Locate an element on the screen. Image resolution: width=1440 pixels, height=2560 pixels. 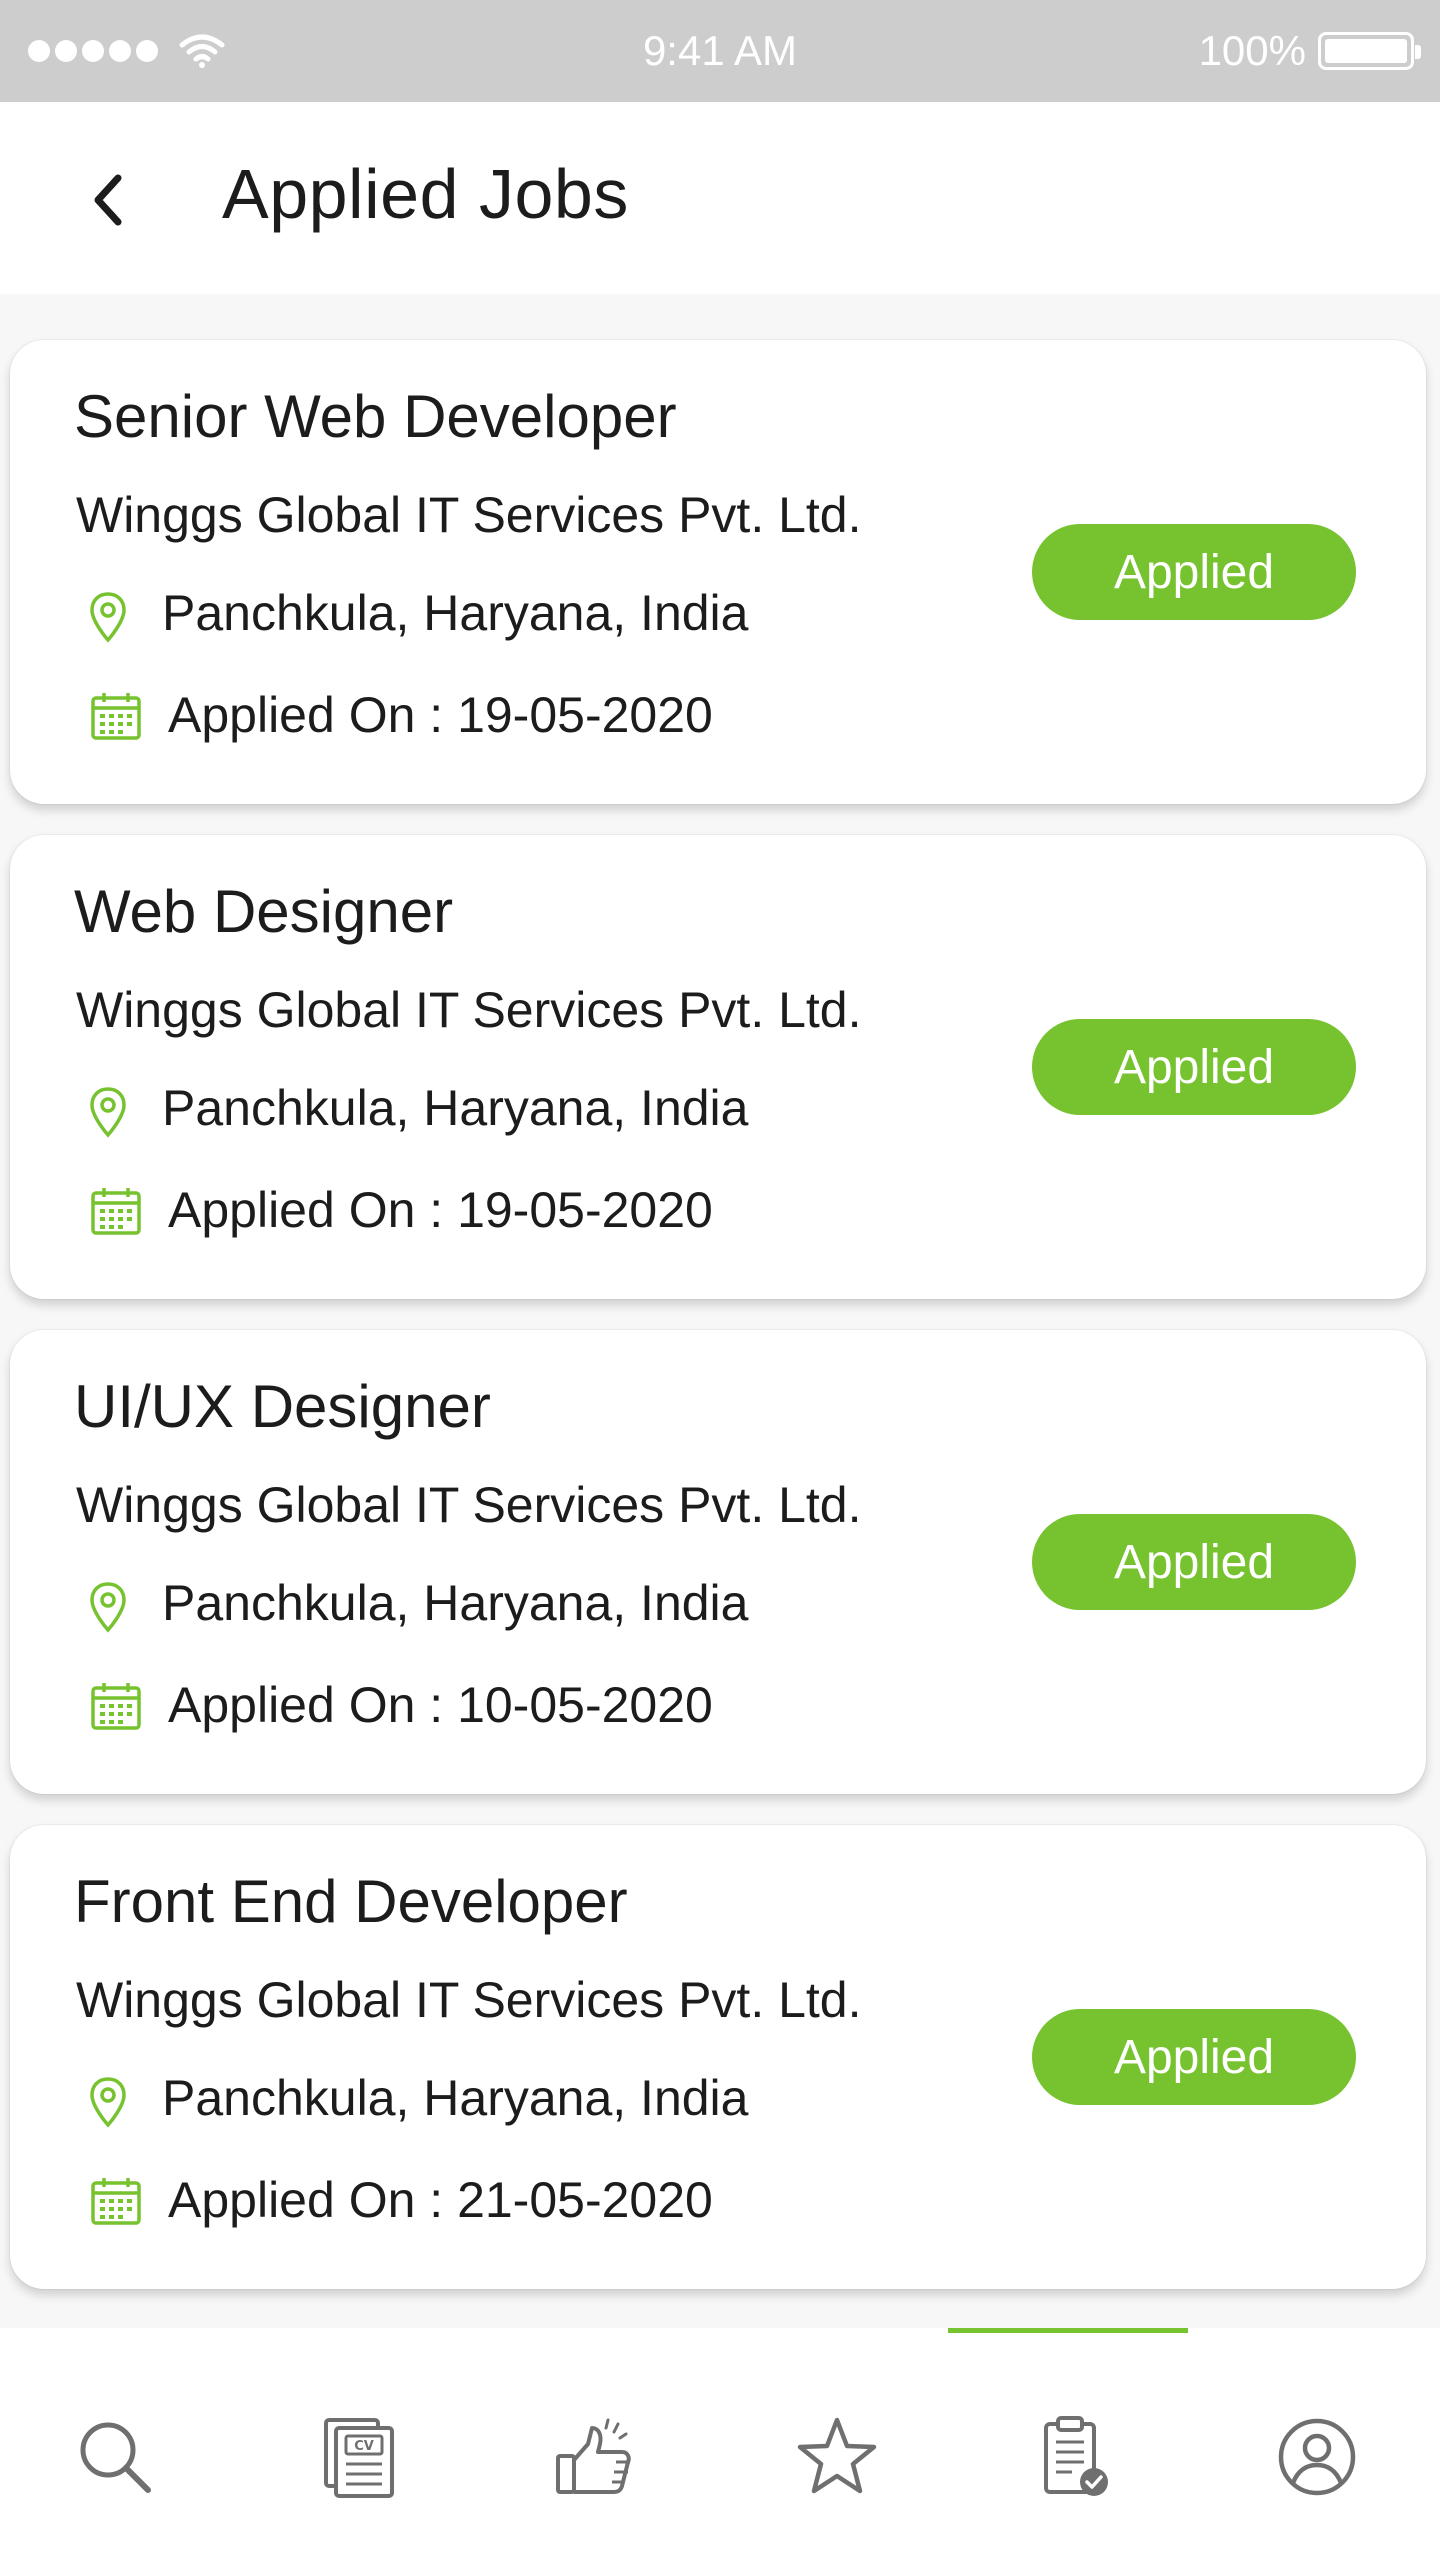
signal-wifi-group is located at coordinates (158, 51).